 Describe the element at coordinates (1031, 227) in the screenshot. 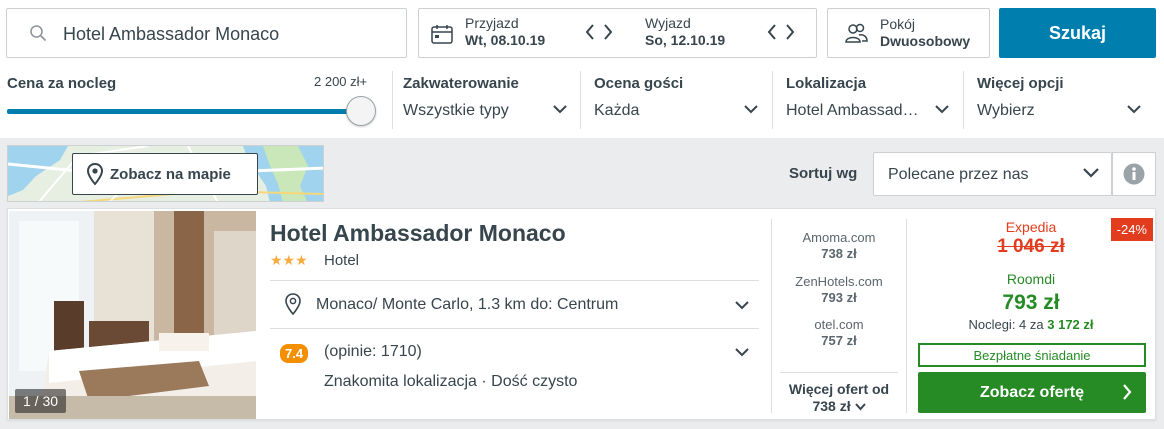

I see `old-price-source: Expedia` at that location.